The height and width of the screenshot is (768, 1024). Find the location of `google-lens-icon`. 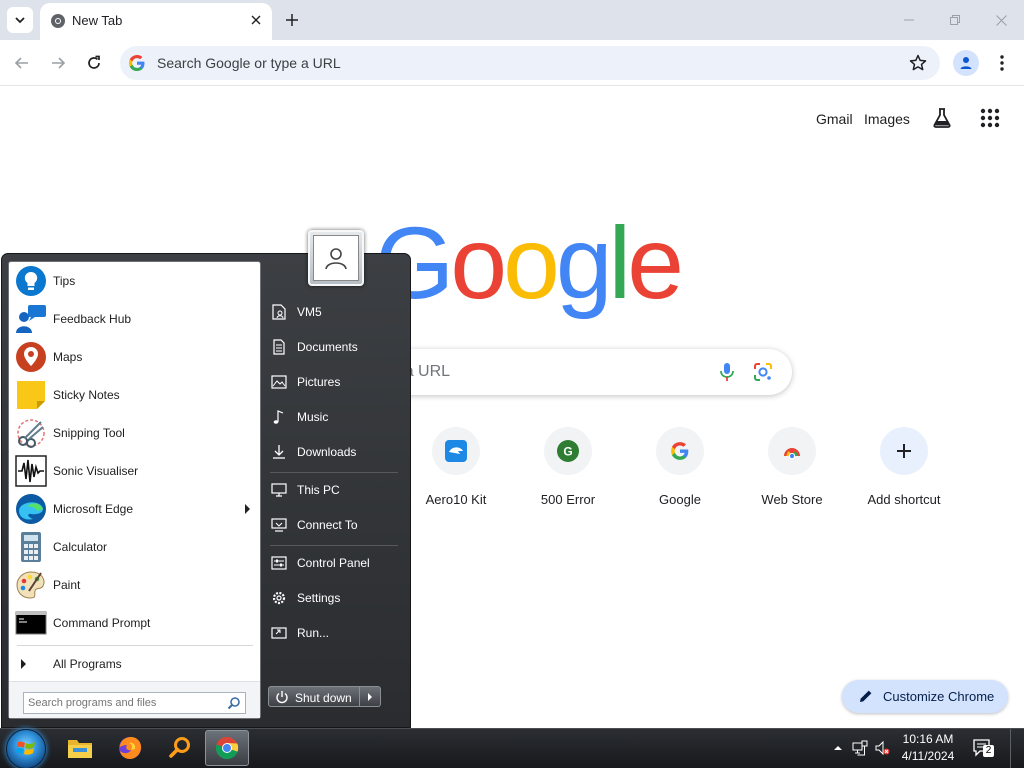

google-lens-icon is located at coordinates (763, 372).